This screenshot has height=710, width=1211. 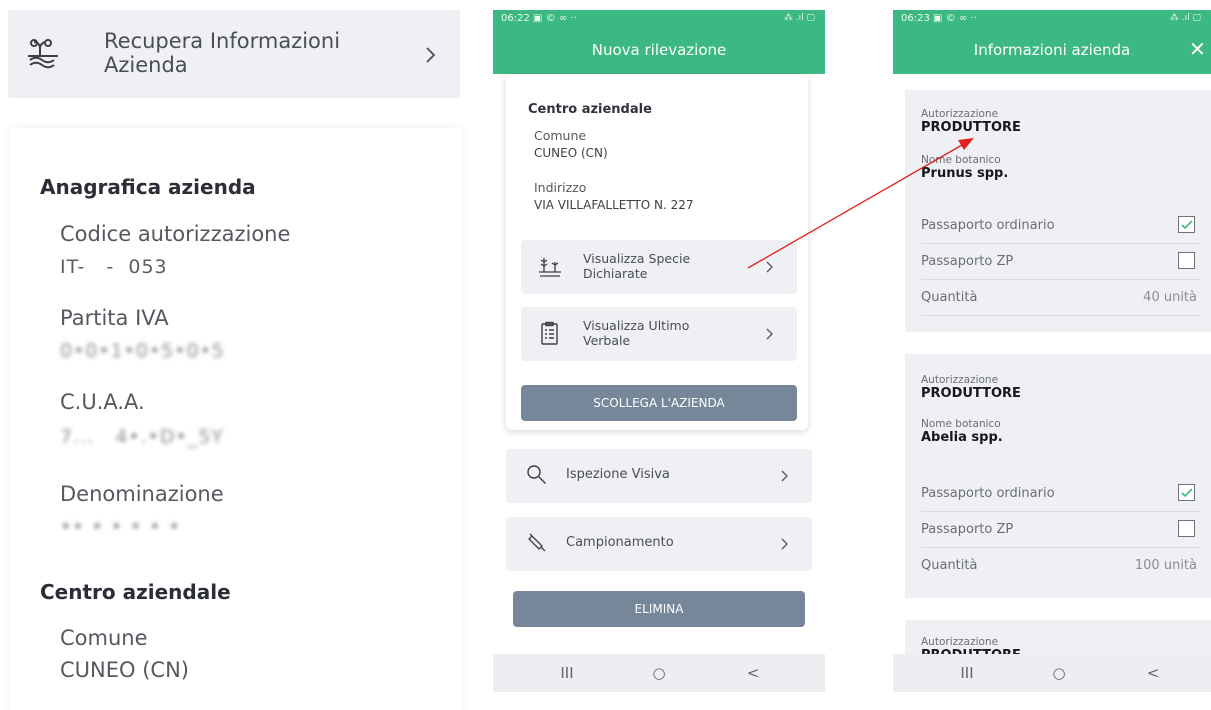 What do you see at coordinates (142, 351) in the screenshot?
I see `partita-iva-value: 0•0•1•0•5•0•5` at bounding box center [142, 351].